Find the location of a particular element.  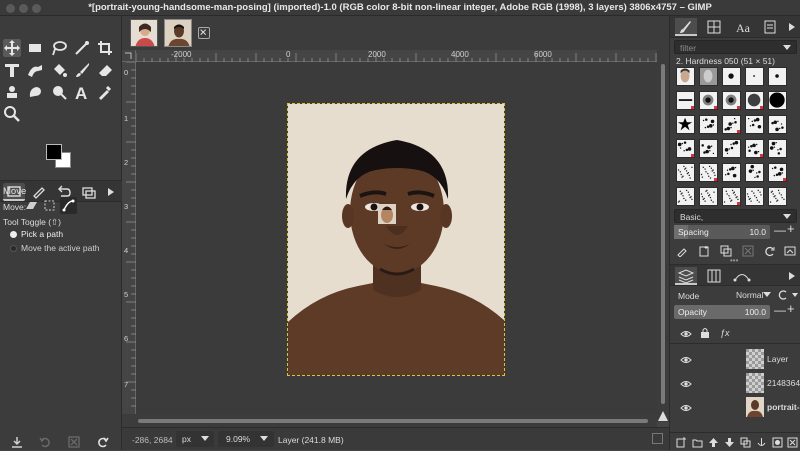

move-selection-icon is located at coordinates (49, 205).